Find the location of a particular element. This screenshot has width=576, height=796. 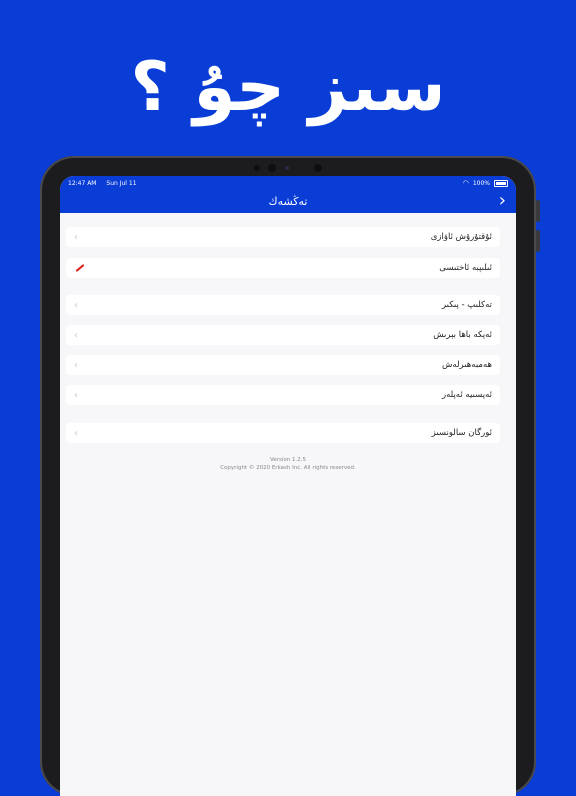

status-bar: 12:47 AM Sun Jul 11 ◠ 100% is located at coordinates (288, 183).